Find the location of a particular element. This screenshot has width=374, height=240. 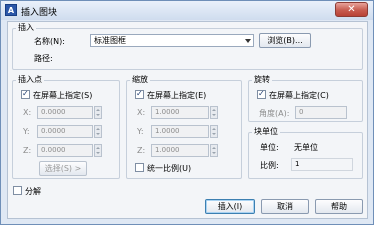

rotation-group-label: 旋转 is located at coordinates (262, 79).